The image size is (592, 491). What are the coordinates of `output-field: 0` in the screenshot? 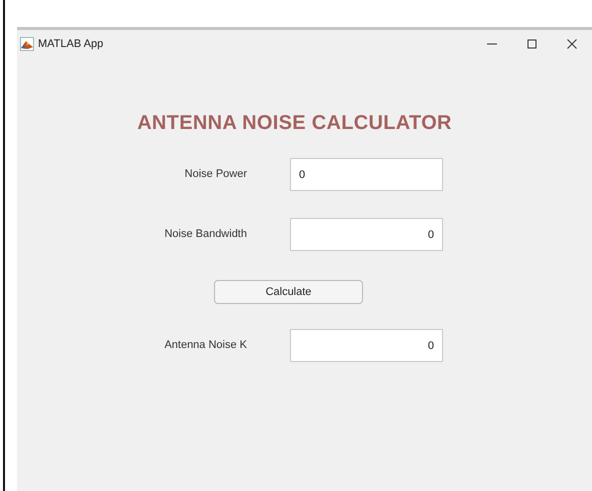 It's located at (366, 345).